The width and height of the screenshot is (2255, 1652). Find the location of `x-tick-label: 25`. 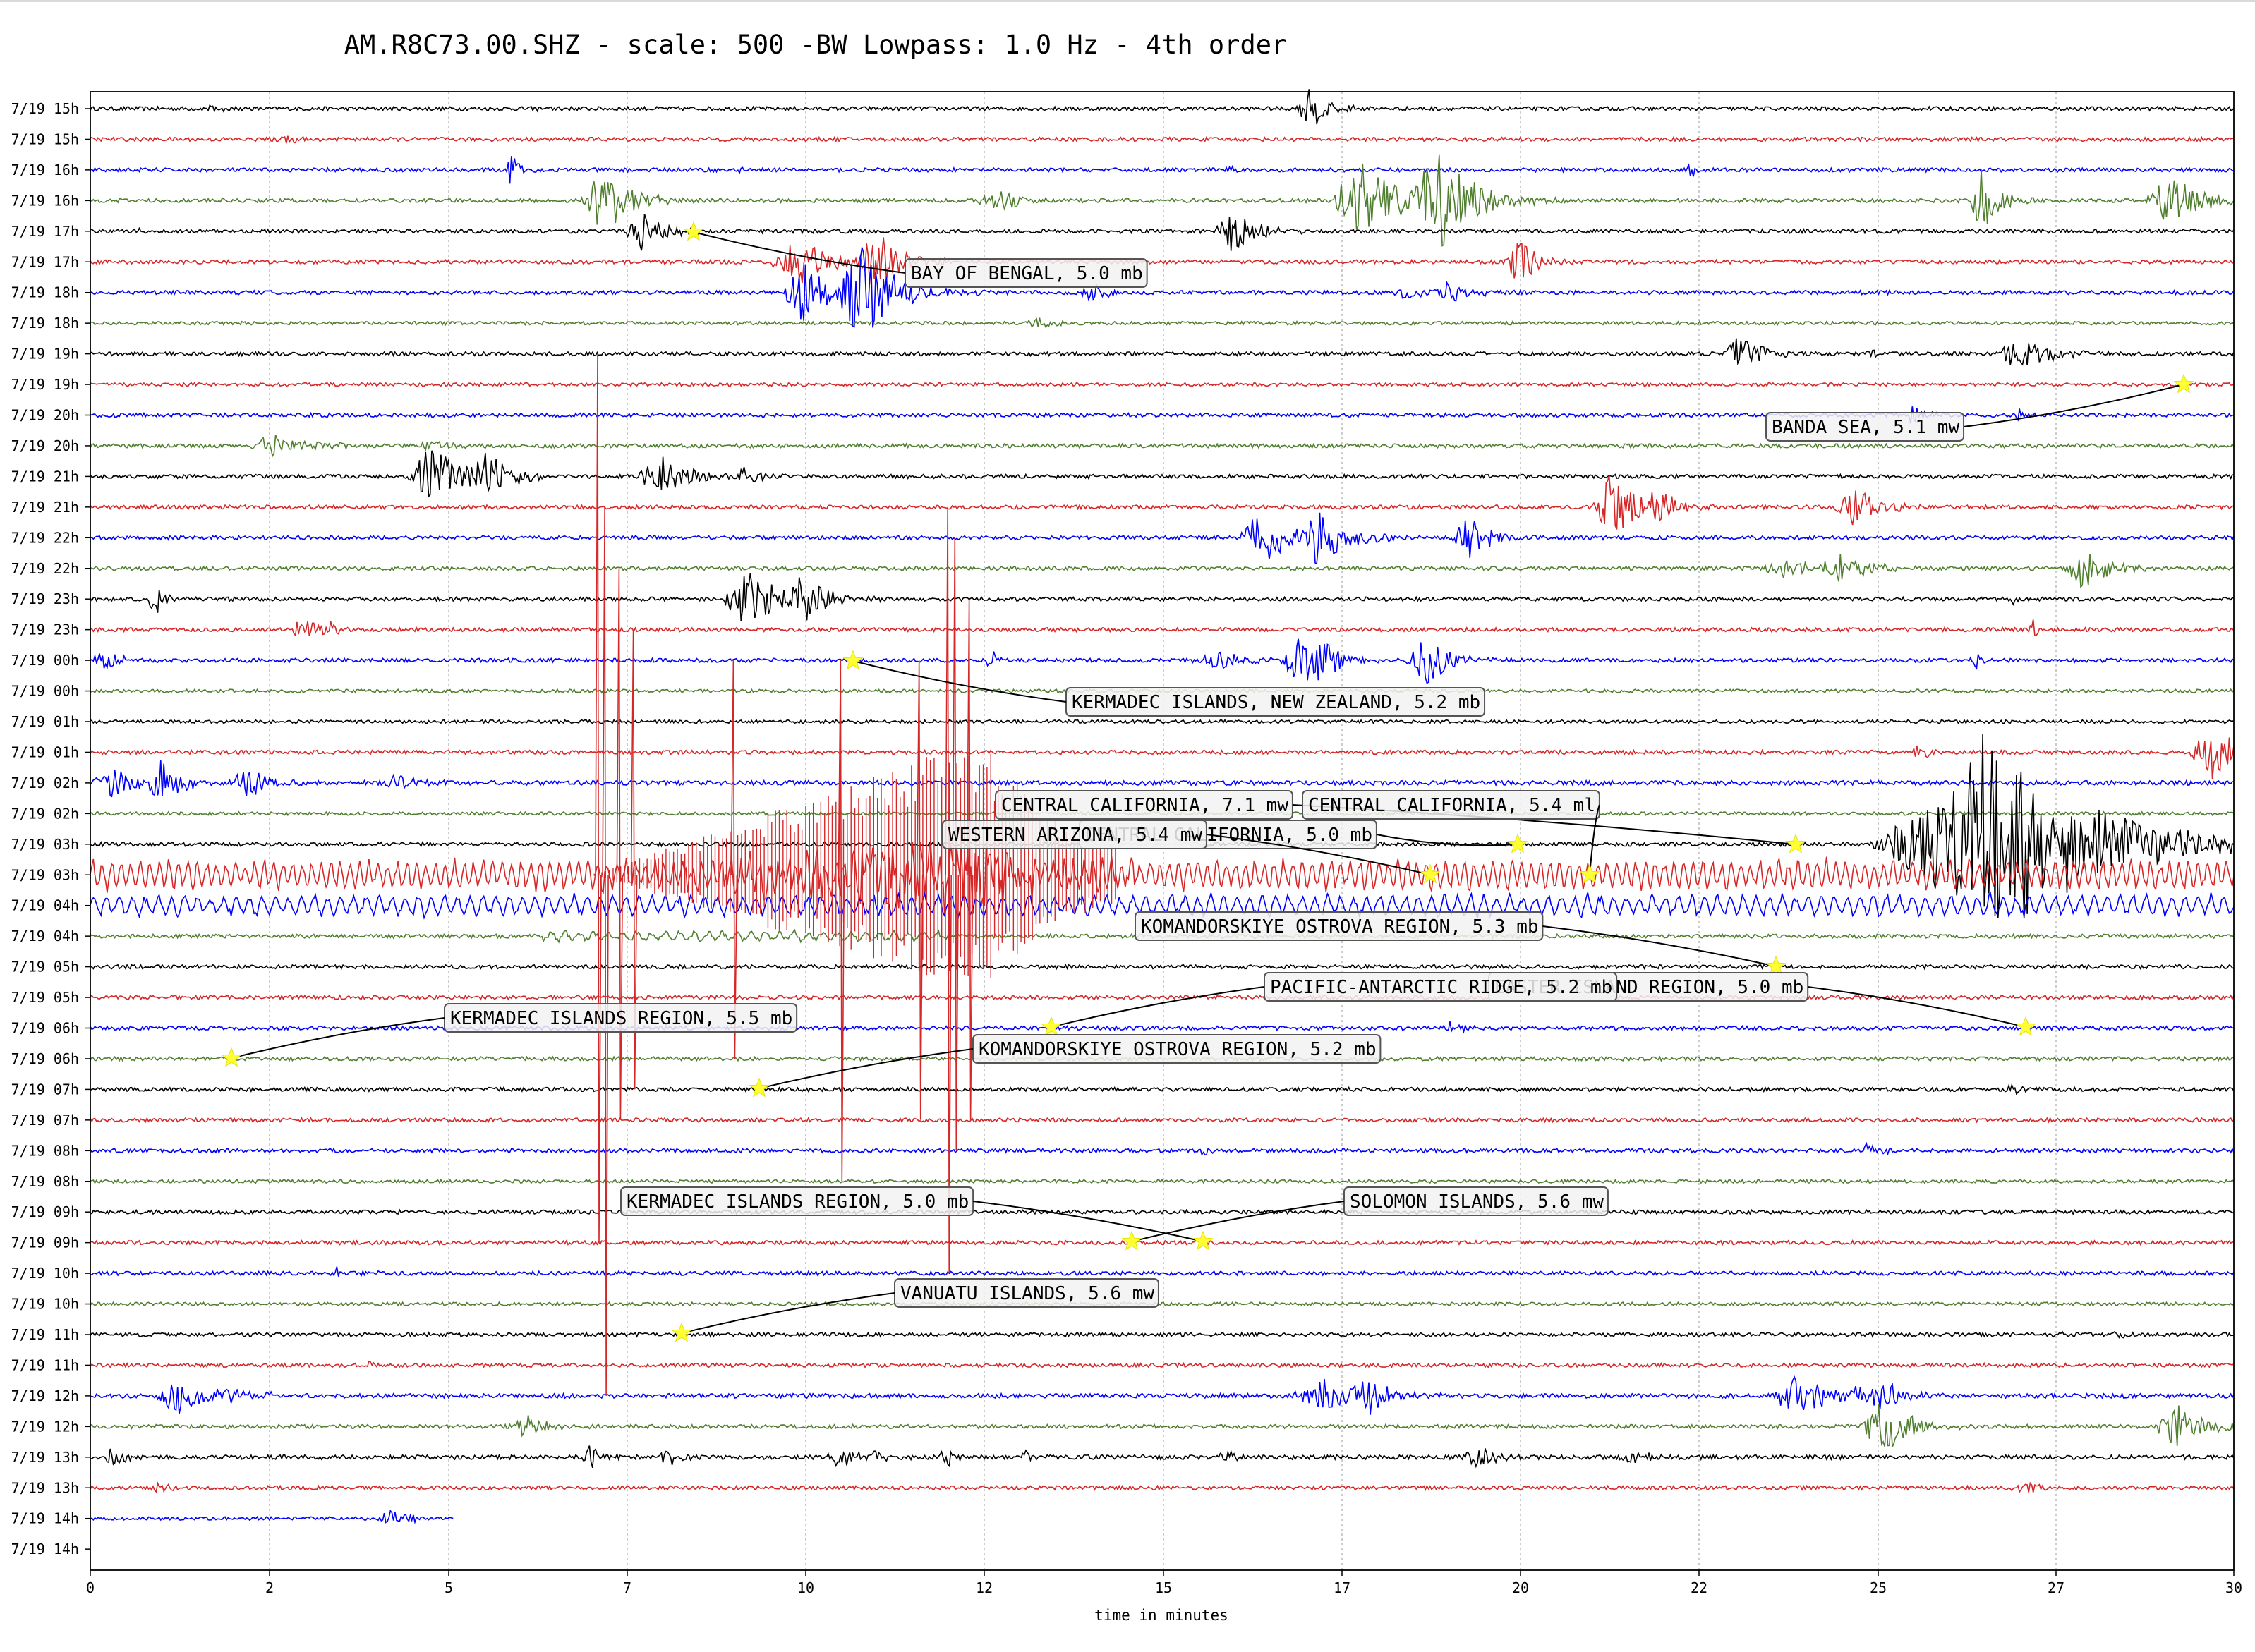

x-tick-label: 25 is located at coordinates (1878, 1588).